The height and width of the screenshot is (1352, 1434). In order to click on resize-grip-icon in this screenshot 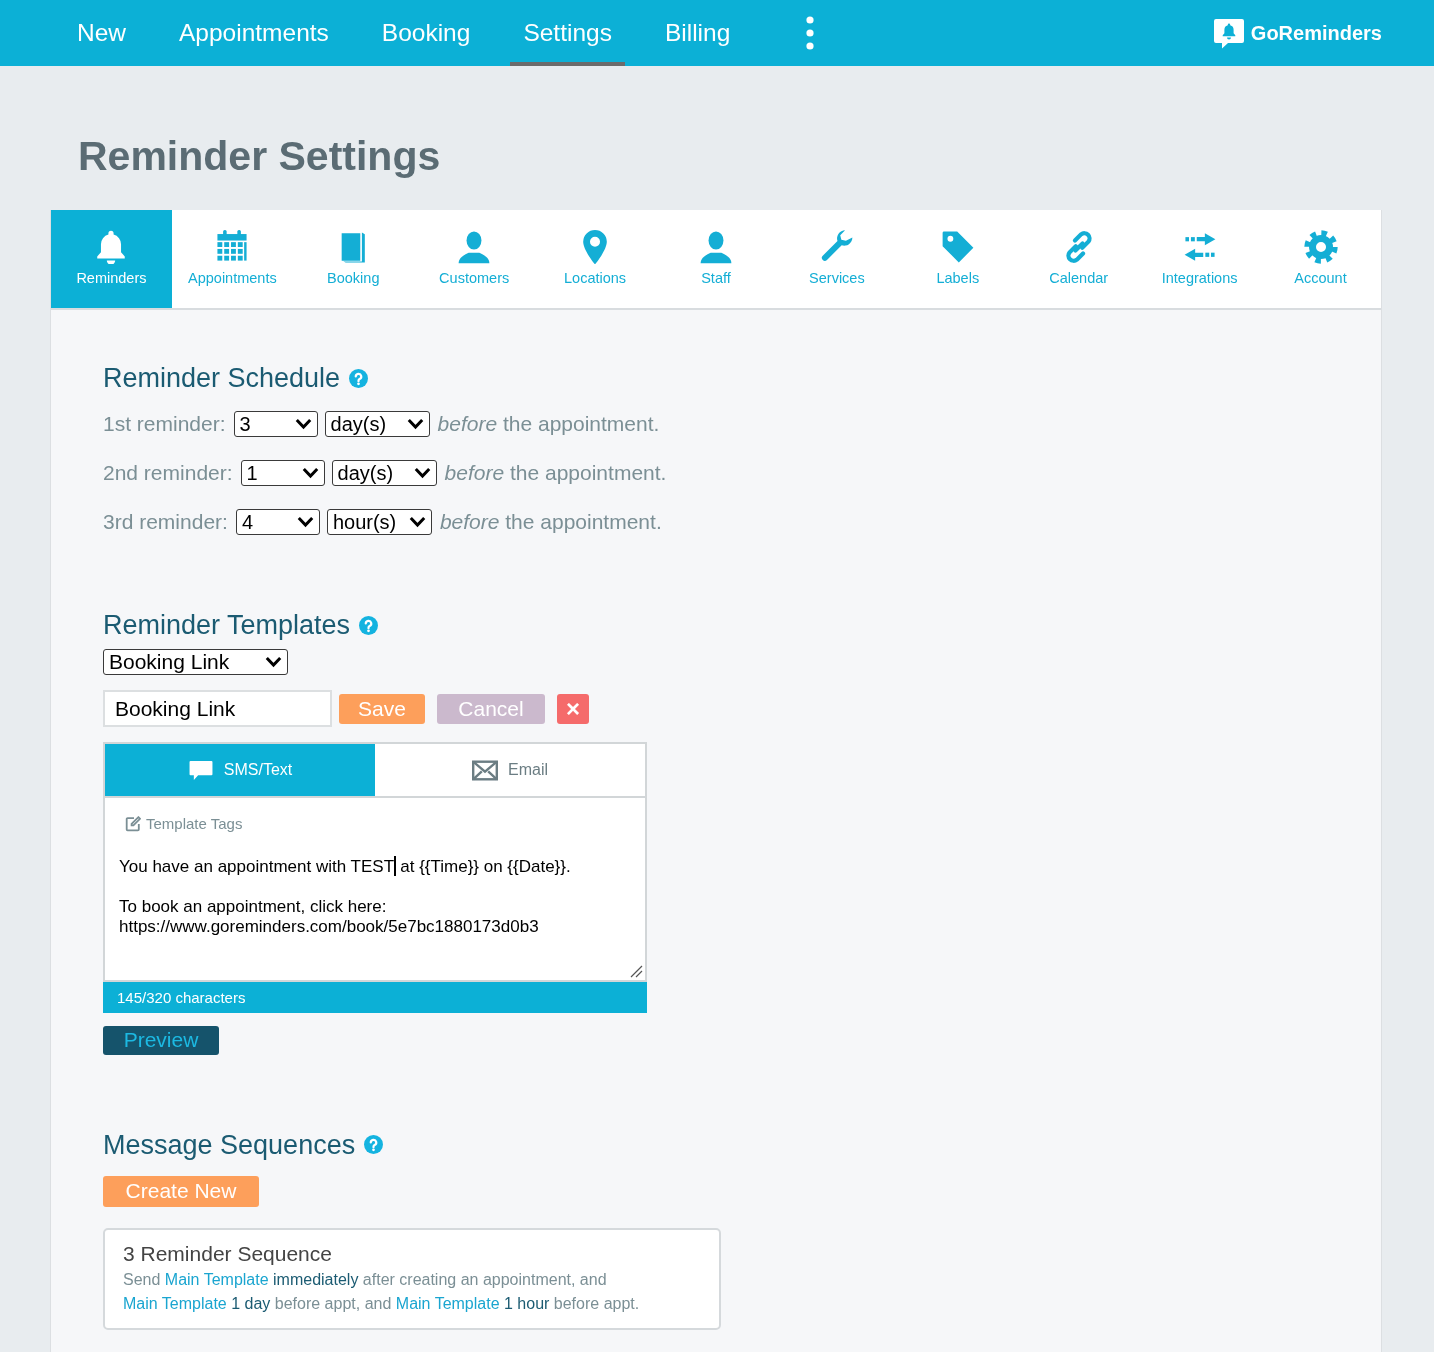, I will do `click(636, 971)`.